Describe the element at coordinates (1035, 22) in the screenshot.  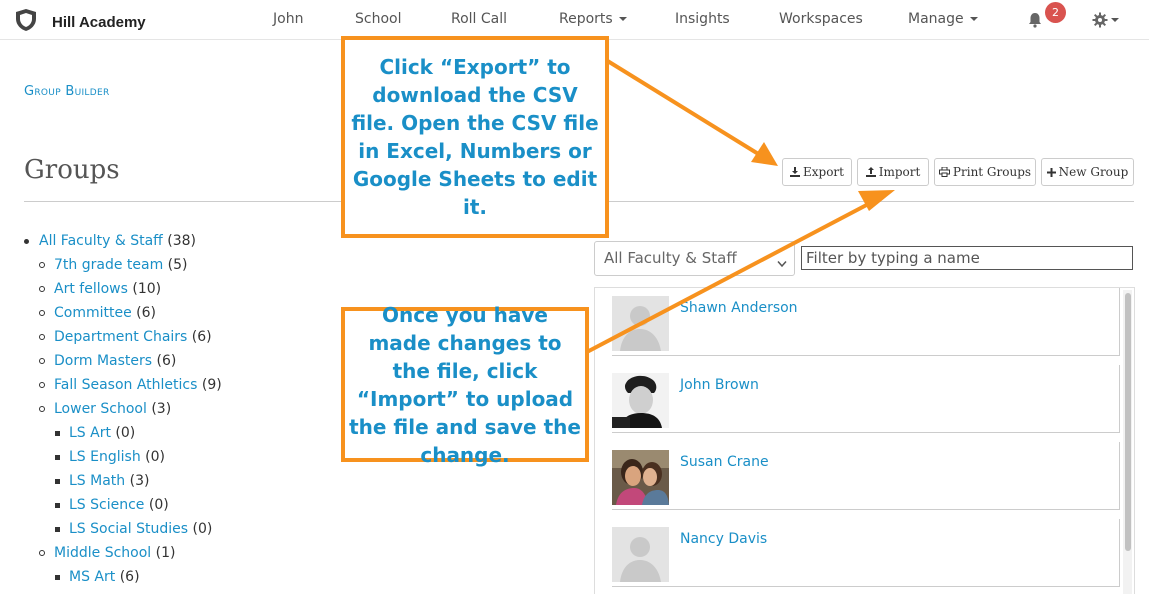
I see `bell-icon` at that location.